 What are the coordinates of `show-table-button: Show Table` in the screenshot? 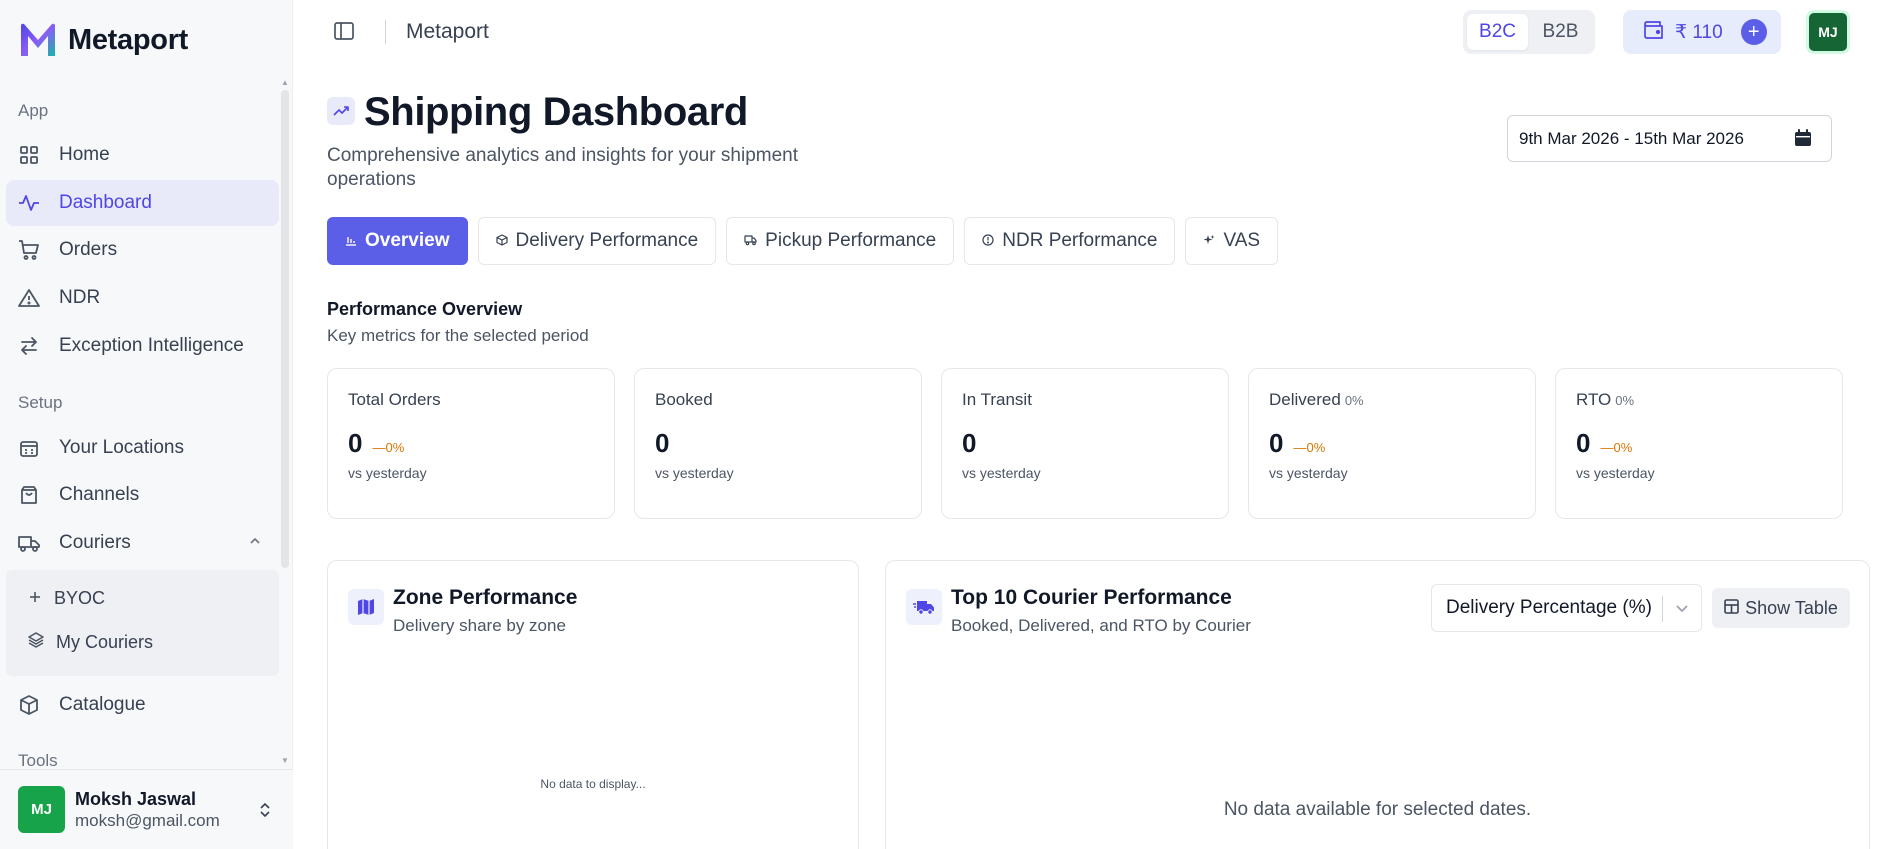 It's located at (1781, 608).